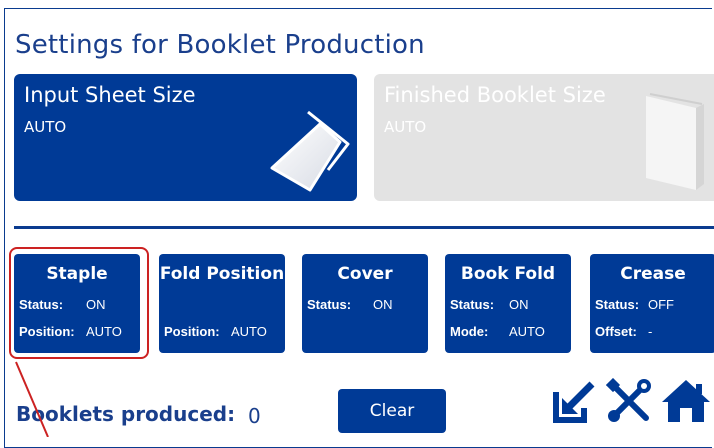 The image size is (714, 448). Describe the element at coordinates (249, 331) in the screenshot. I see `fold-position-value: AUTO` at that location.